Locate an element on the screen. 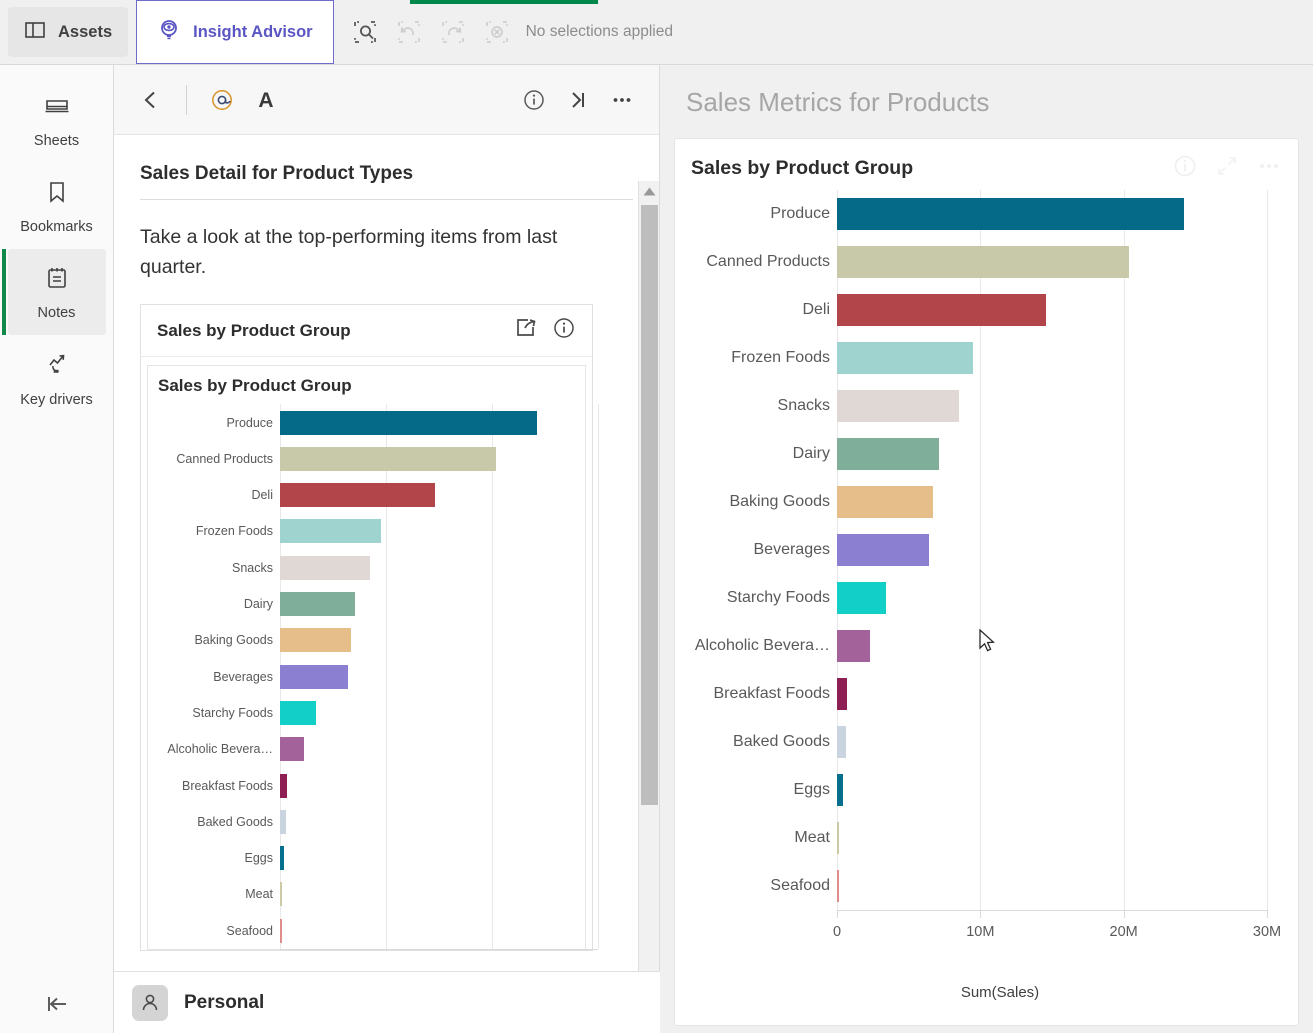 Image resolution: width=1313 pixels, height=1033 pixels. sidebar-item-bookmarks: Bookmarks is located at coordinates (57, 206).